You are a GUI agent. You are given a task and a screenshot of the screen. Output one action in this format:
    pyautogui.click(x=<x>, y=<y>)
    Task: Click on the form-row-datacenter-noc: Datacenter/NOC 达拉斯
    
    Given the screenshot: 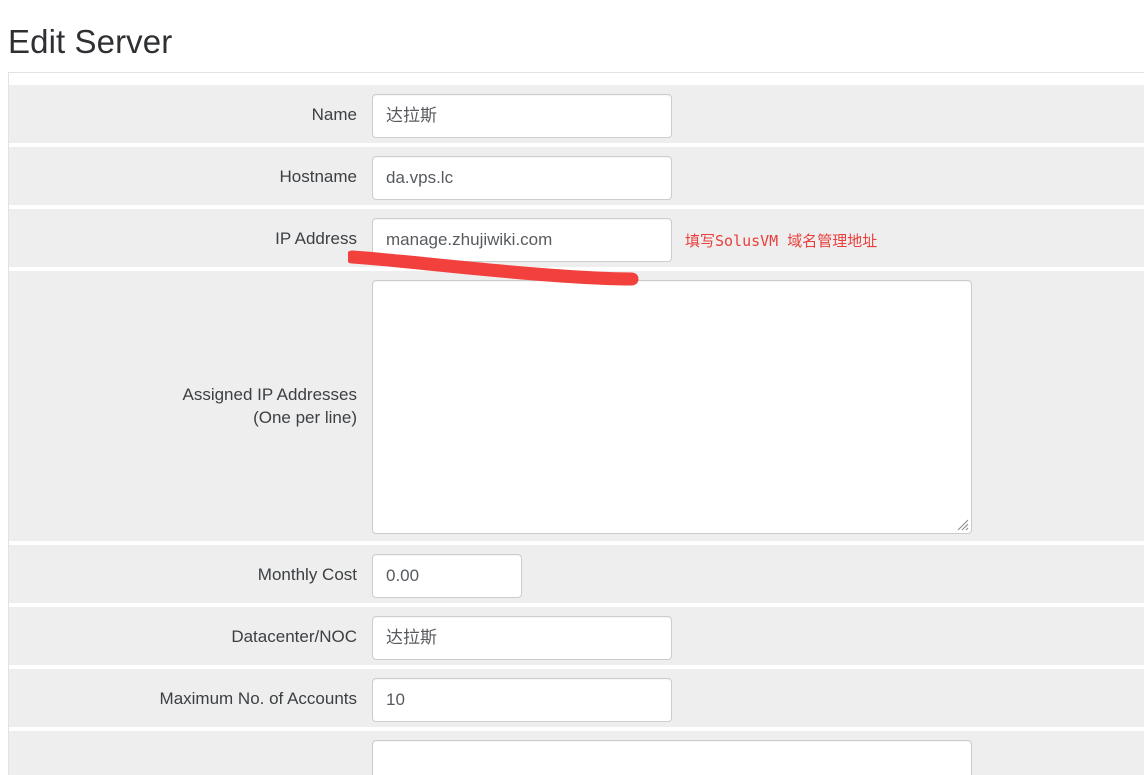 What is the action you would take?
    pyautogui.click(x=576, y=636)
    